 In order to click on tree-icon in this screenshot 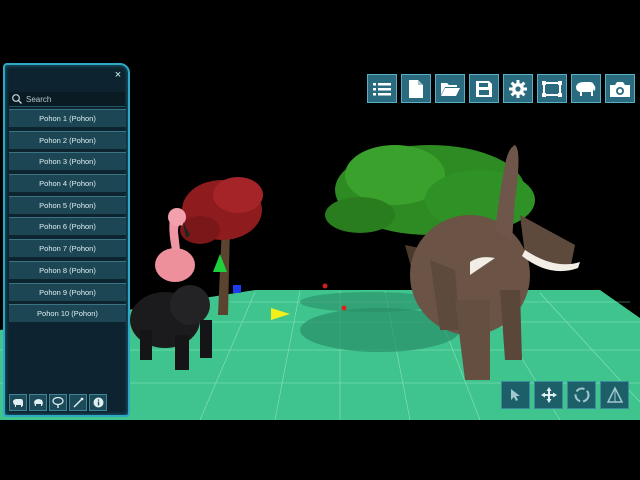, I will do `click(58, 402)`.